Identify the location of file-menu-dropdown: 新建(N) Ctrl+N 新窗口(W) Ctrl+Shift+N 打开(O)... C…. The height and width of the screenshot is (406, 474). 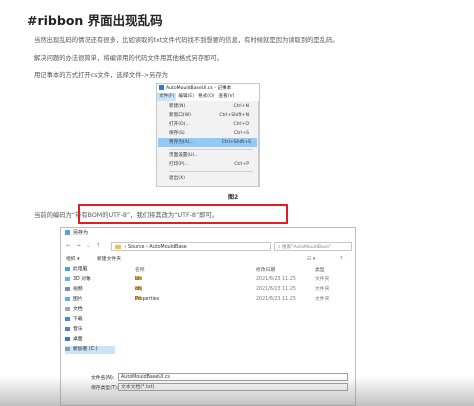
(208, 143).